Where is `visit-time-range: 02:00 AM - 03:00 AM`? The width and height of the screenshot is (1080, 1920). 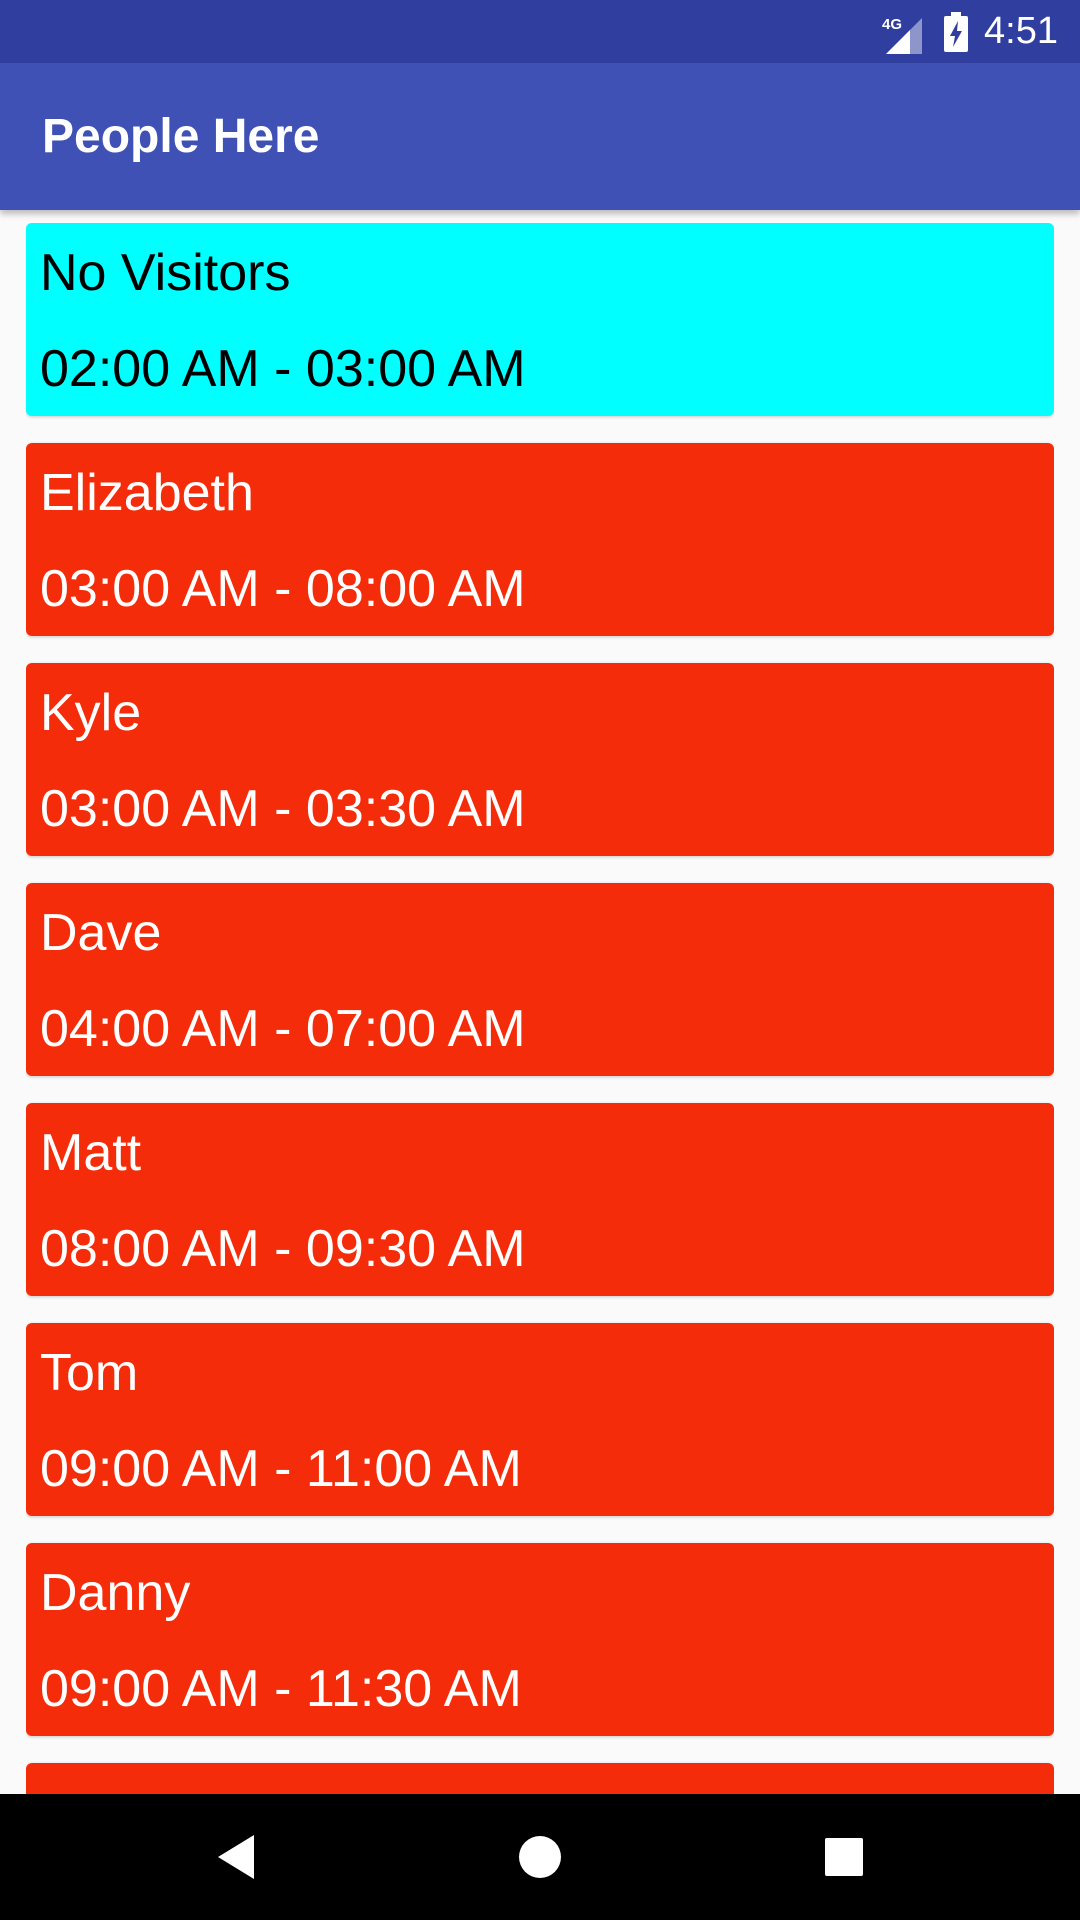
visit-time-range: 02:00 AM - 03:00 AM is located at coordinates (283, 369).